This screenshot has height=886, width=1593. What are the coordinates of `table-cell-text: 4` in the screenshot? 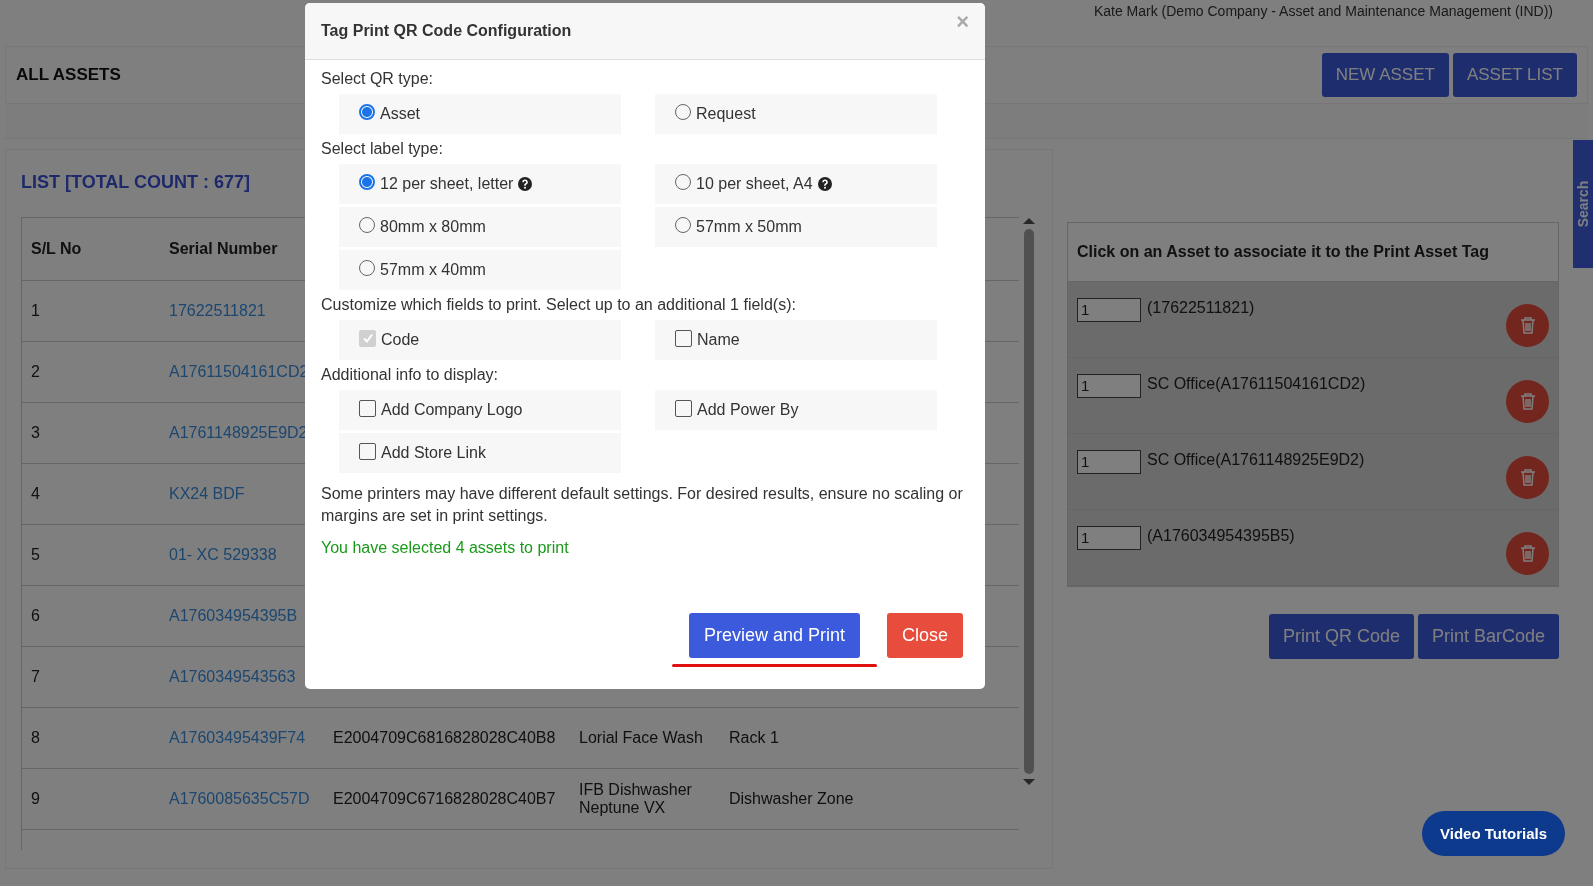 It's located at (35, 494).